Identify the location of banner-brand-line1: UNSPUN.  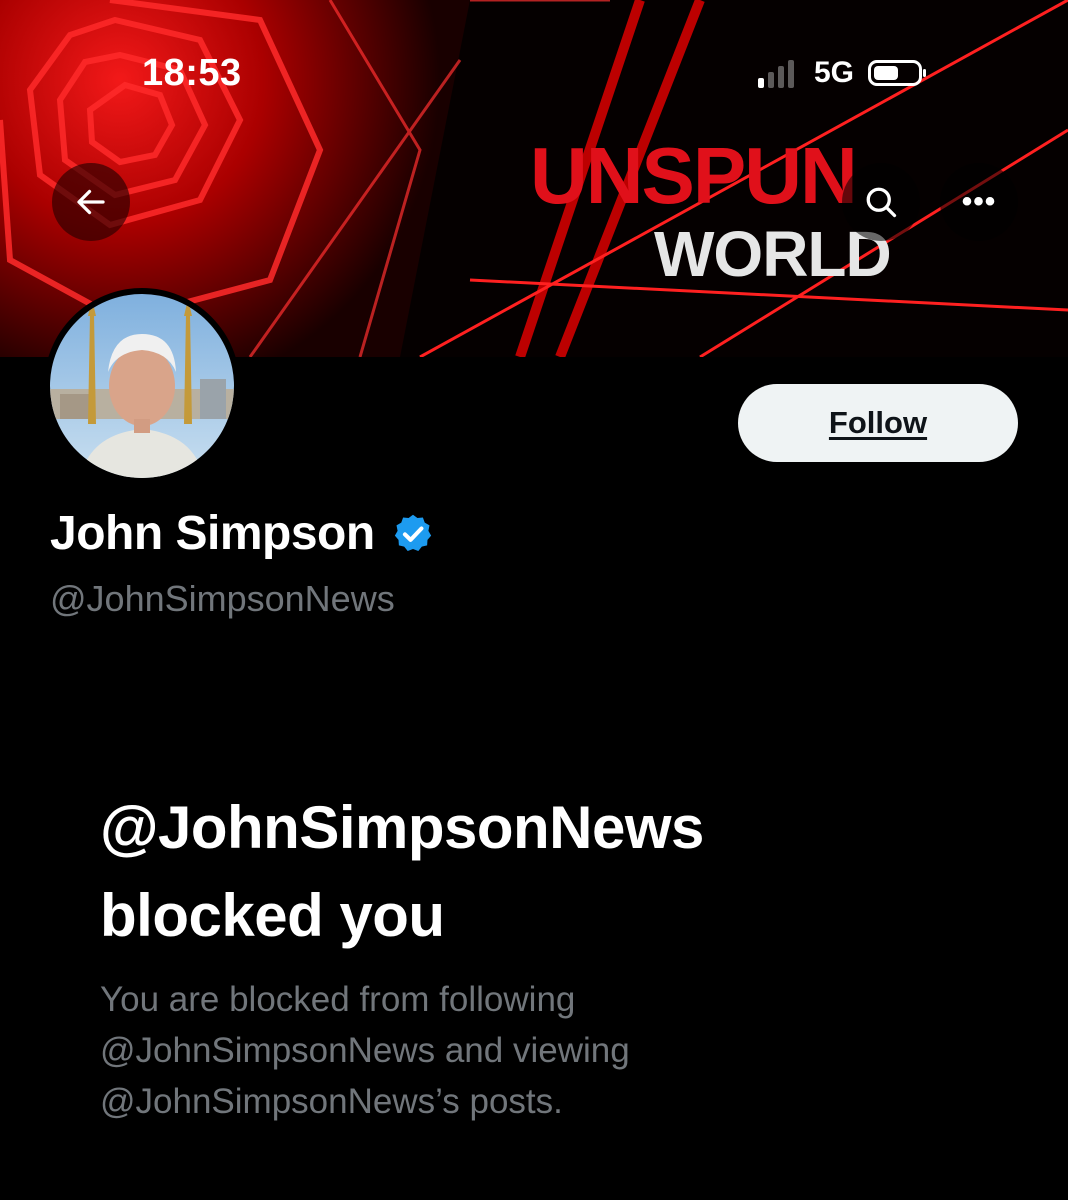
(694, 175).